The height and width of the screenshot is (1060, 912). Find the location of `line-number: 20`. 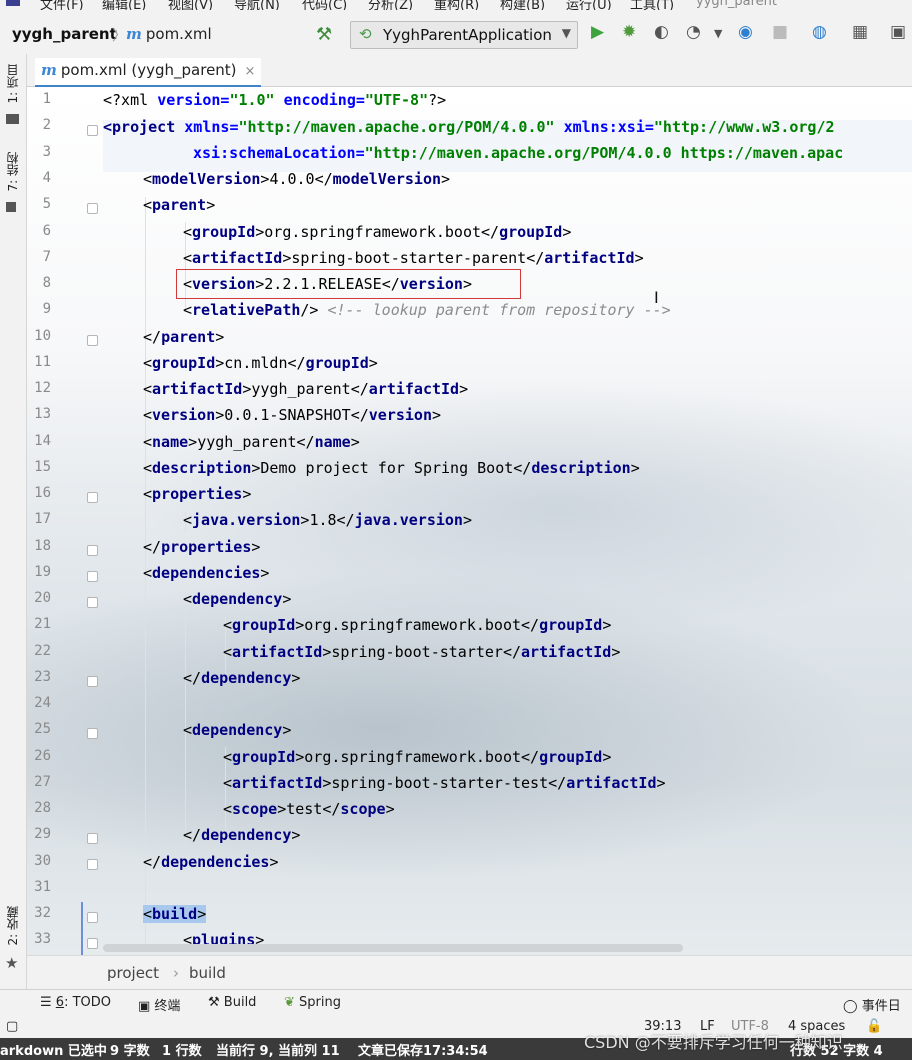

line-number: 20 is located at coordinates (42, 598).